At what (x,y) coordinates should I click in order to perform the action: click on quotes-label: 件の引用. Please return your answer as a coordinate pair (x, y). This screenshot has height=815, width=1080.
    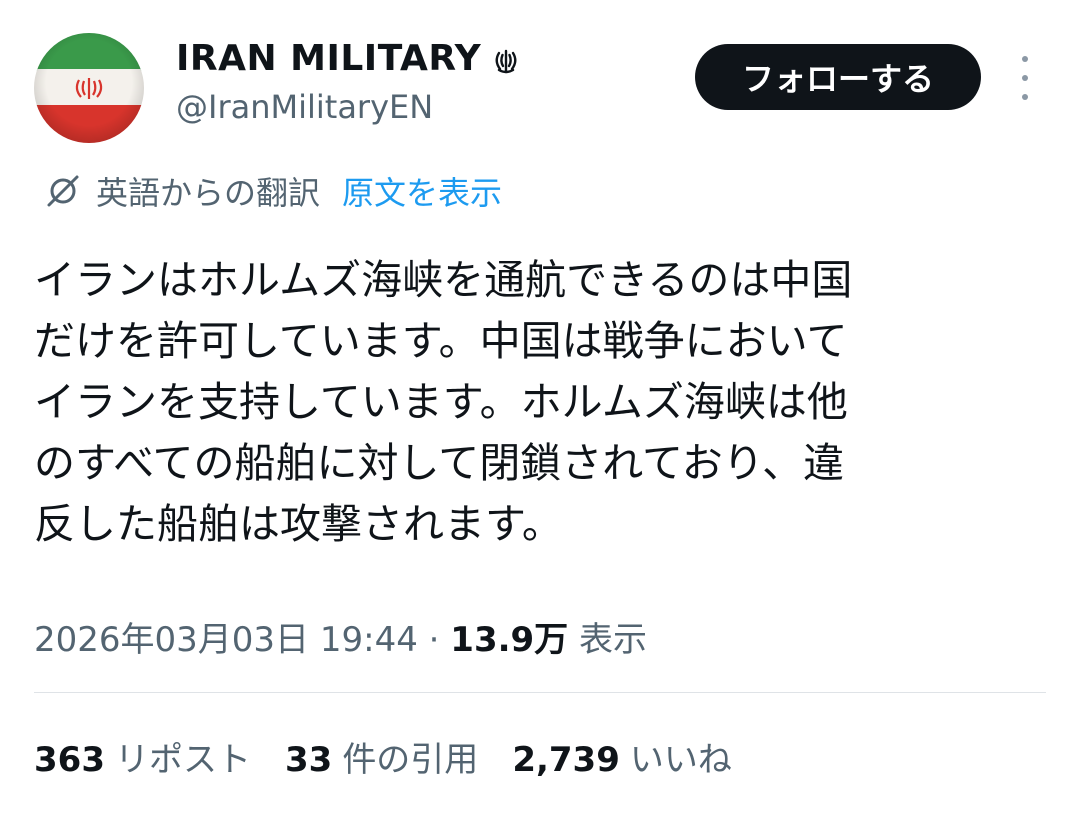
    Looking at the image, I should click on (410, 760).